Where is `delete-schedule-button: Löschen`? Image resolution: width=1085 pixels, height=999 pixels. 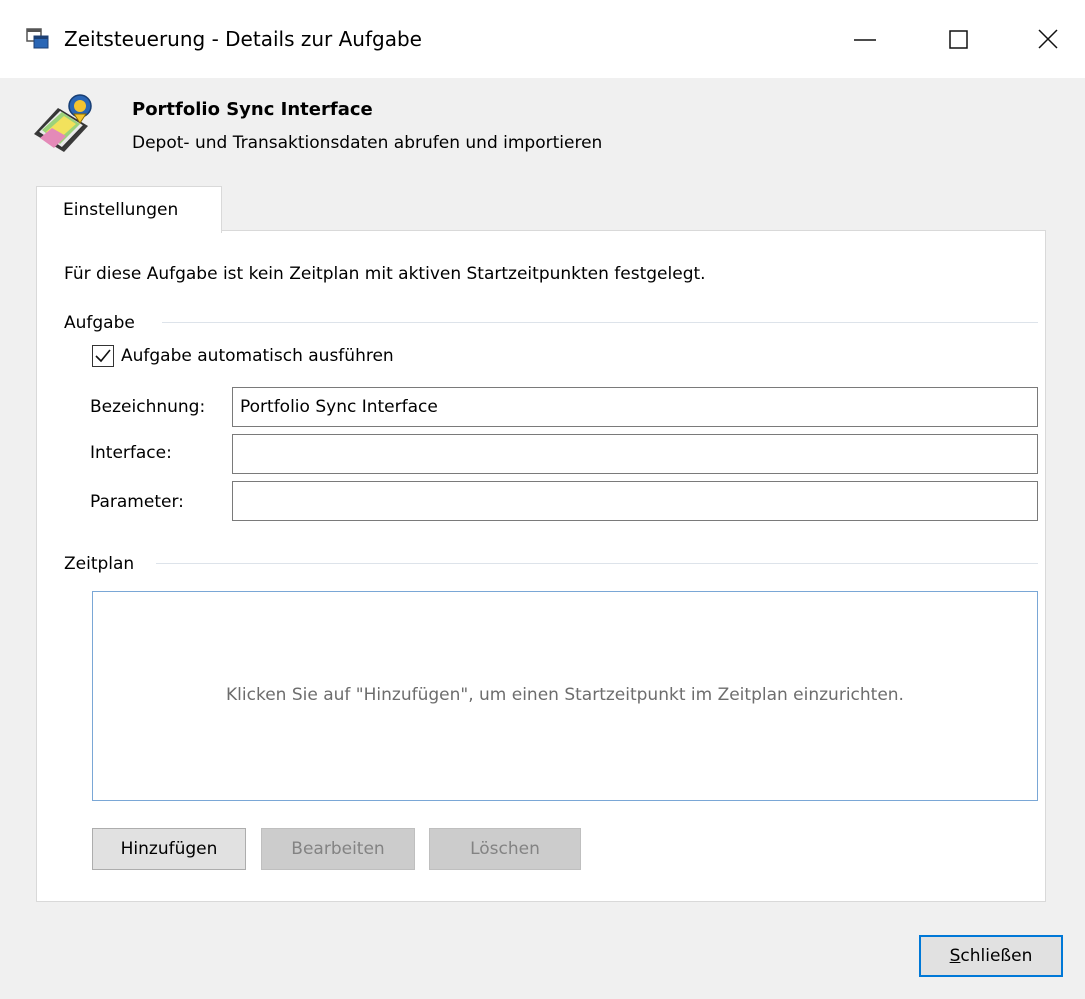
delete-schedule-button: Löschen is located at coordinates (505, 849).